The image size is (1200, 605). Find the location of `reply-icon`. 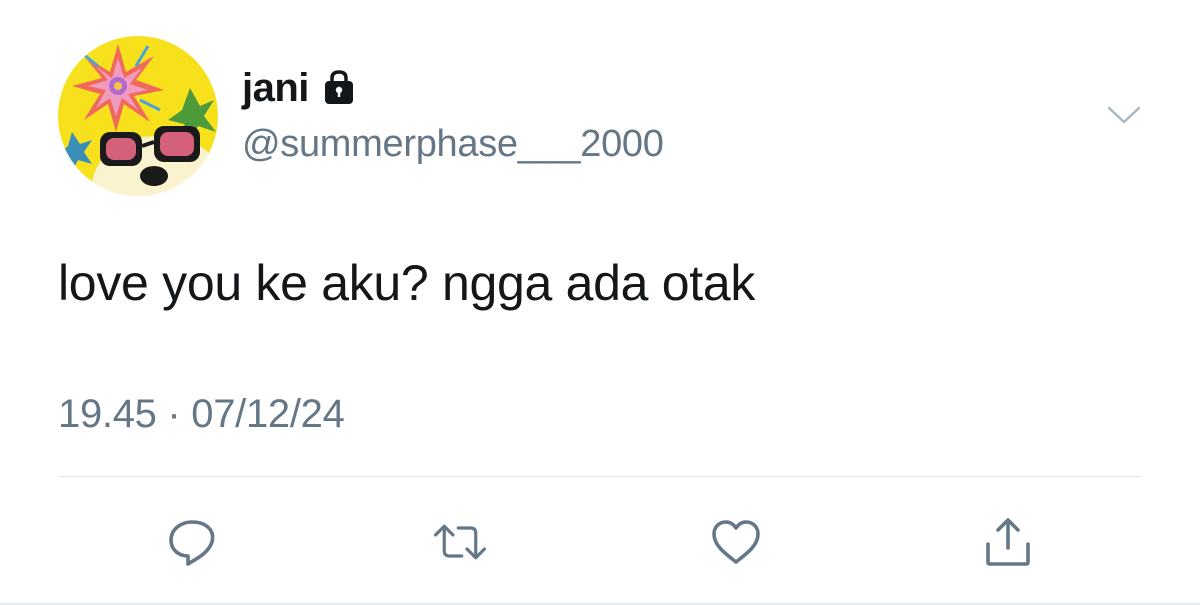

reply-icon is located at coordinates (192, 543).